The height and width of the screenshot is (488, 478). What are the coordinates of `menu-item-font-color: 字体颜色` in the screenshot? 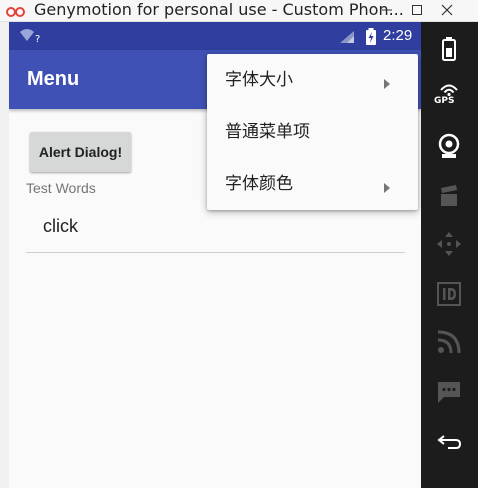 It's located at (312, 184).